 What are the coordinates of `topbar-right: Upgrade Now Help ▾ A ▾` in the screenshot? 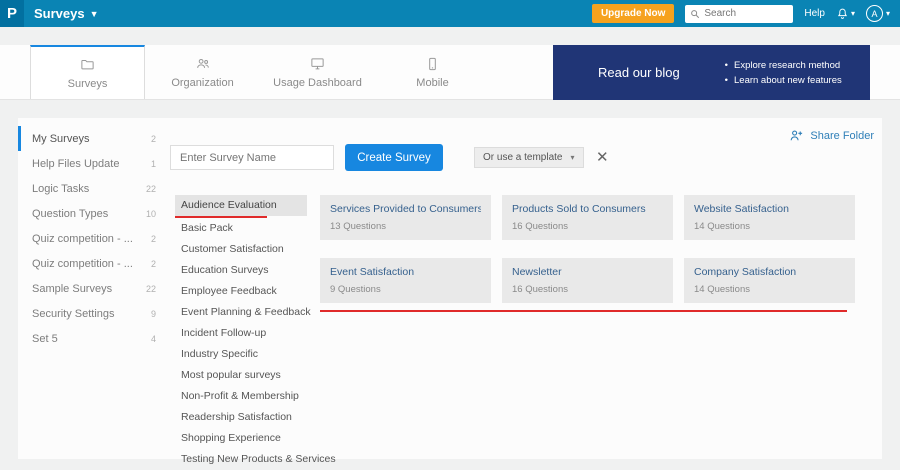 It's located at (745, 13).